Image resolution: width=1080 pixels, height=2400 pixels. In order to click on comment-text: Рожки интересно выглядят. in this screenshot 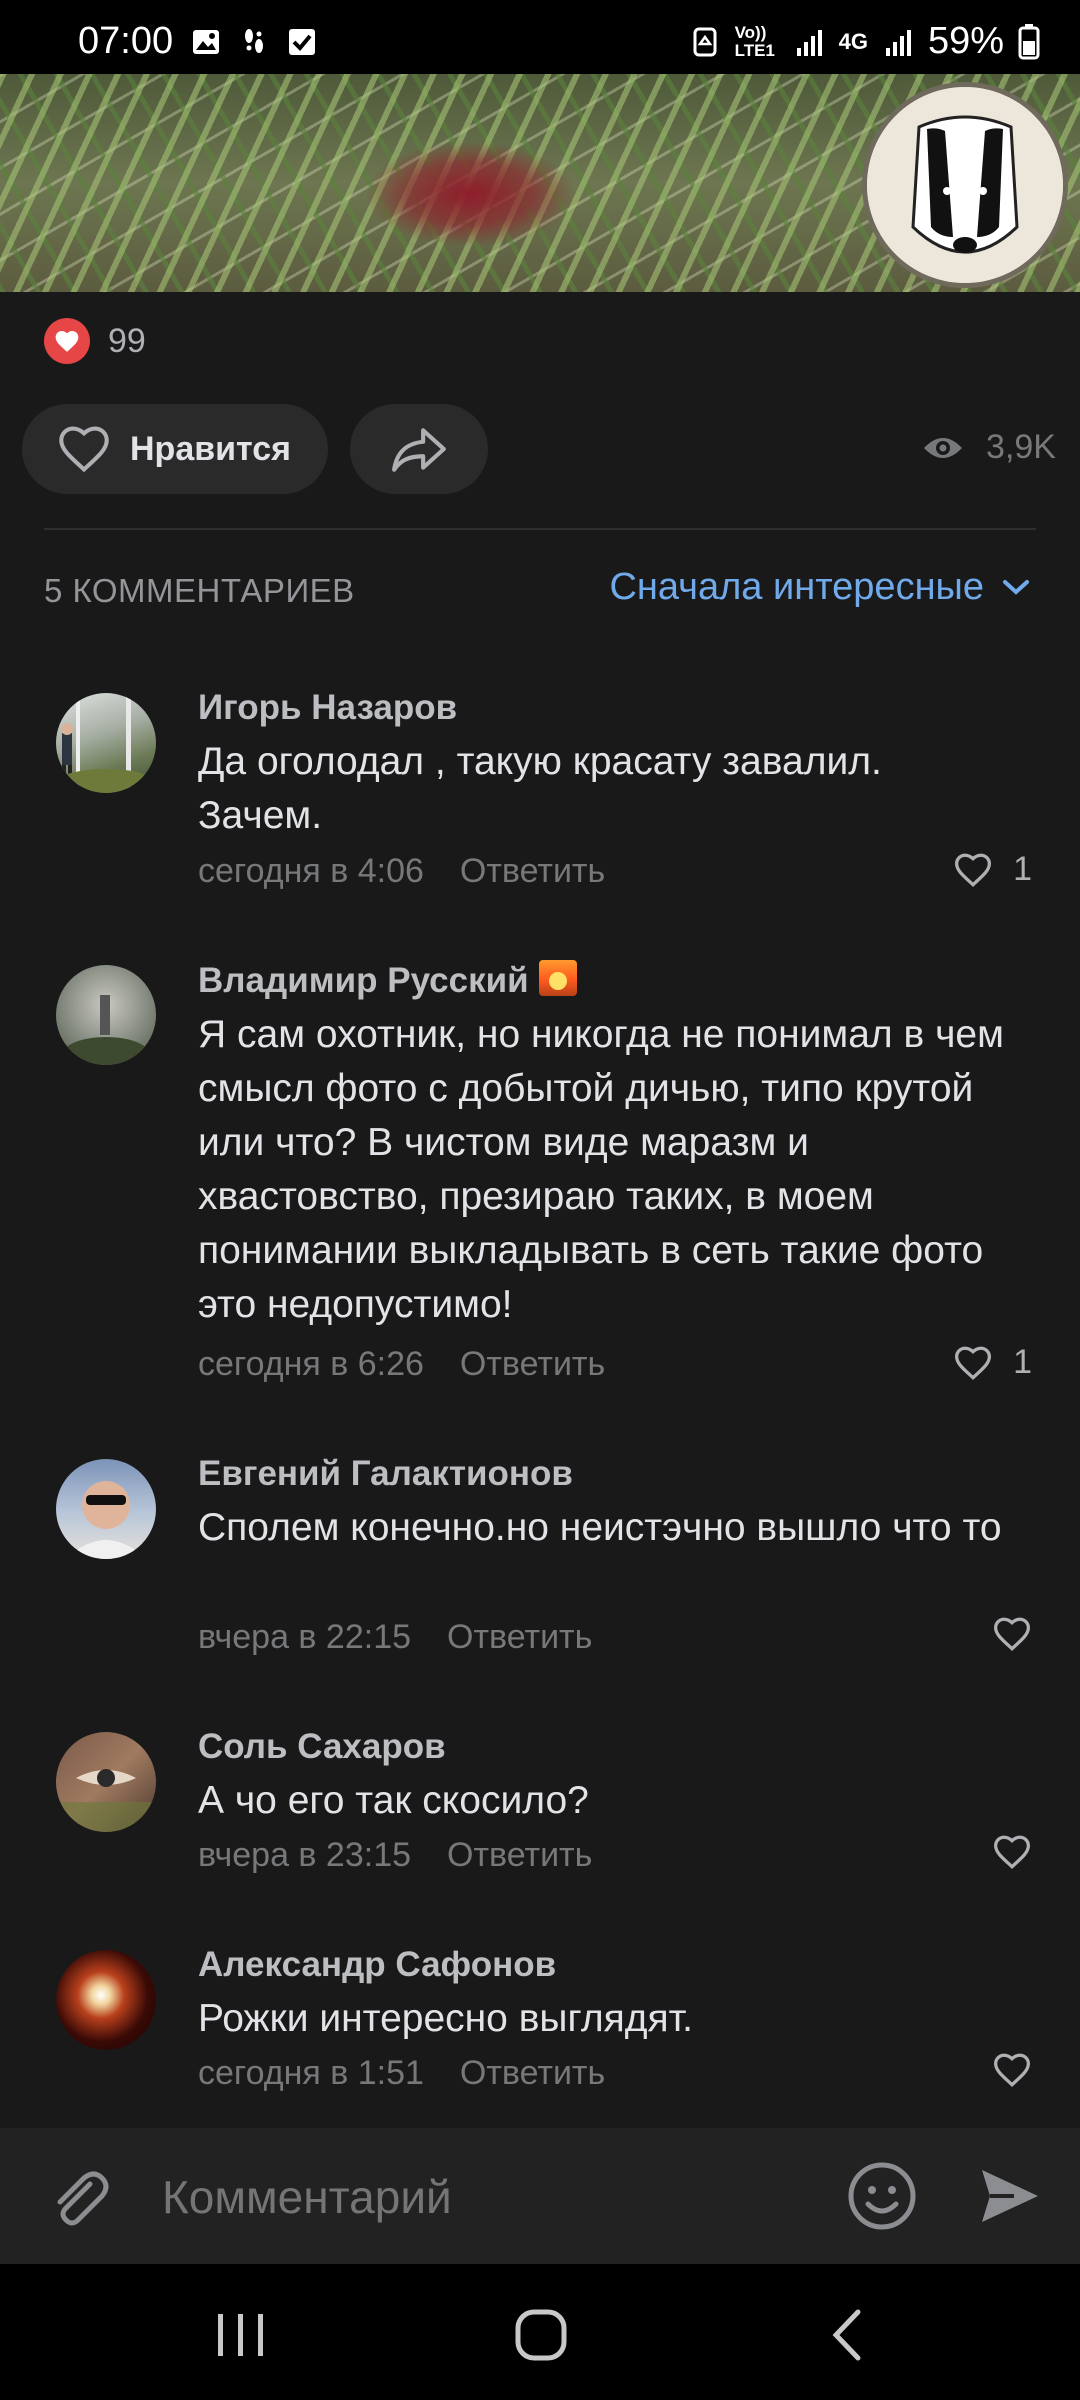, I will do `click(445, 2018)`.